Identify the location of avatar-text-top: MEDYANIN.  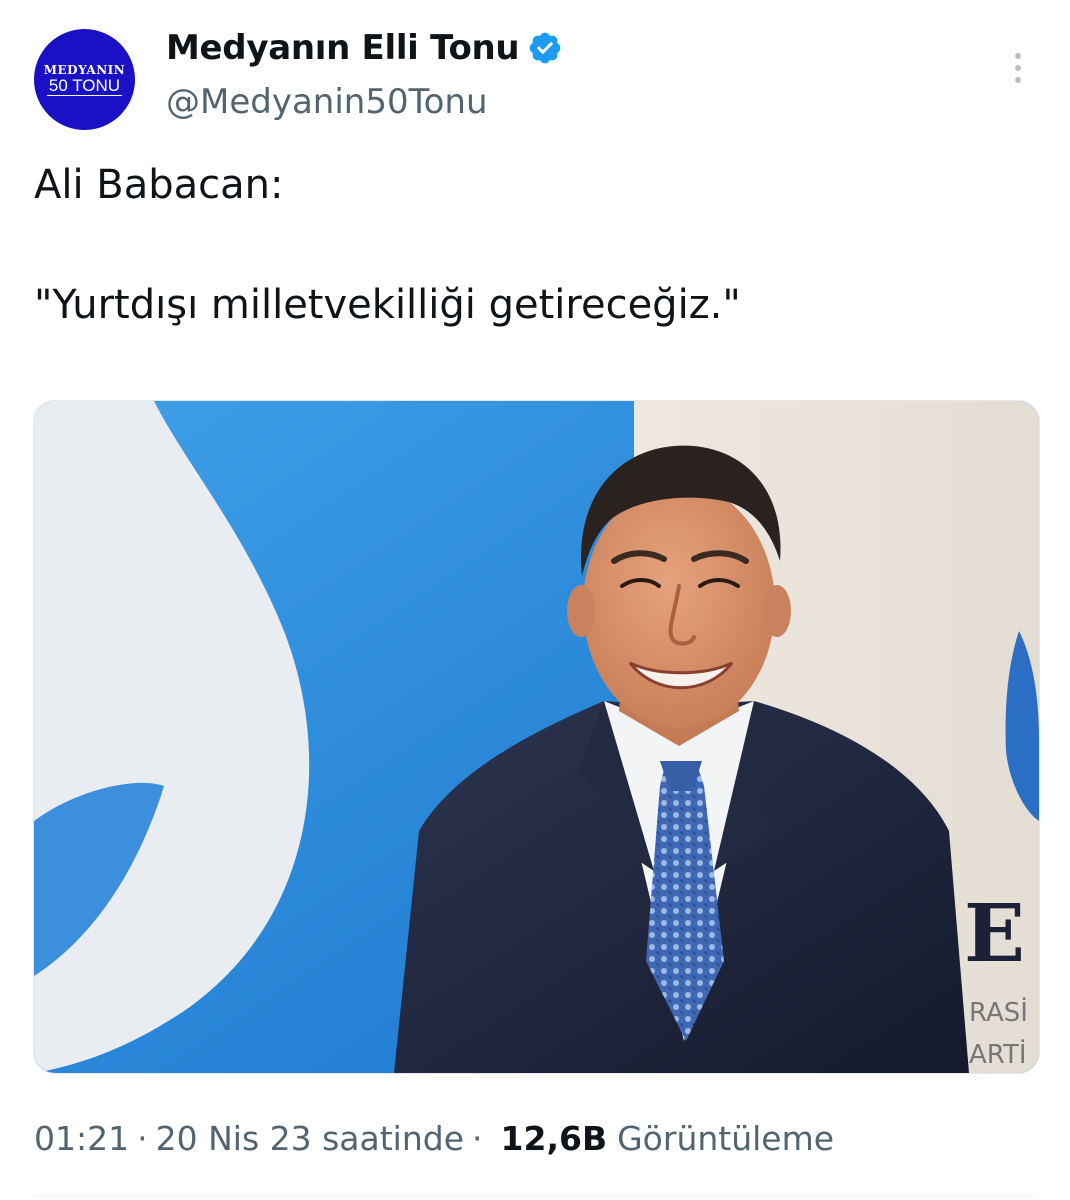
(84, 69).